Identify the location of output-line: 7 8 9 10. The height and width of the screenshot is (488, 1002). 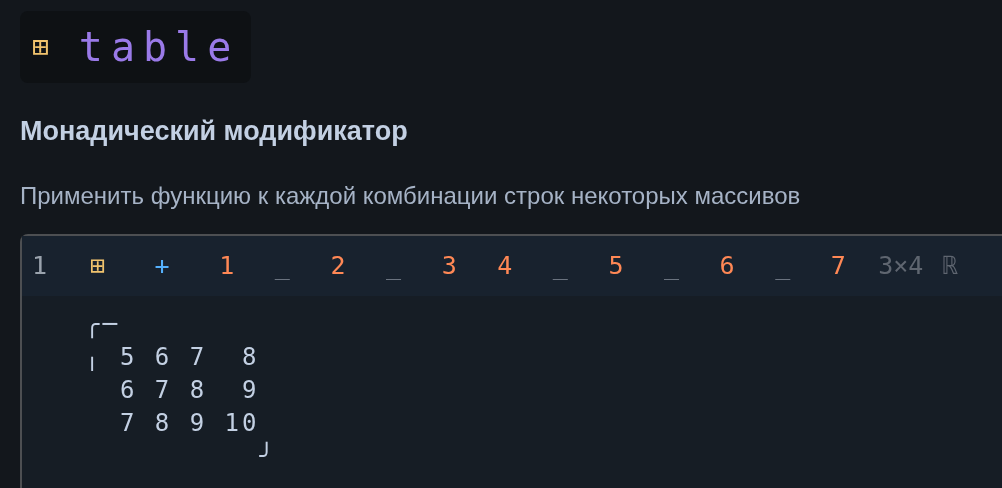
(189, 423).